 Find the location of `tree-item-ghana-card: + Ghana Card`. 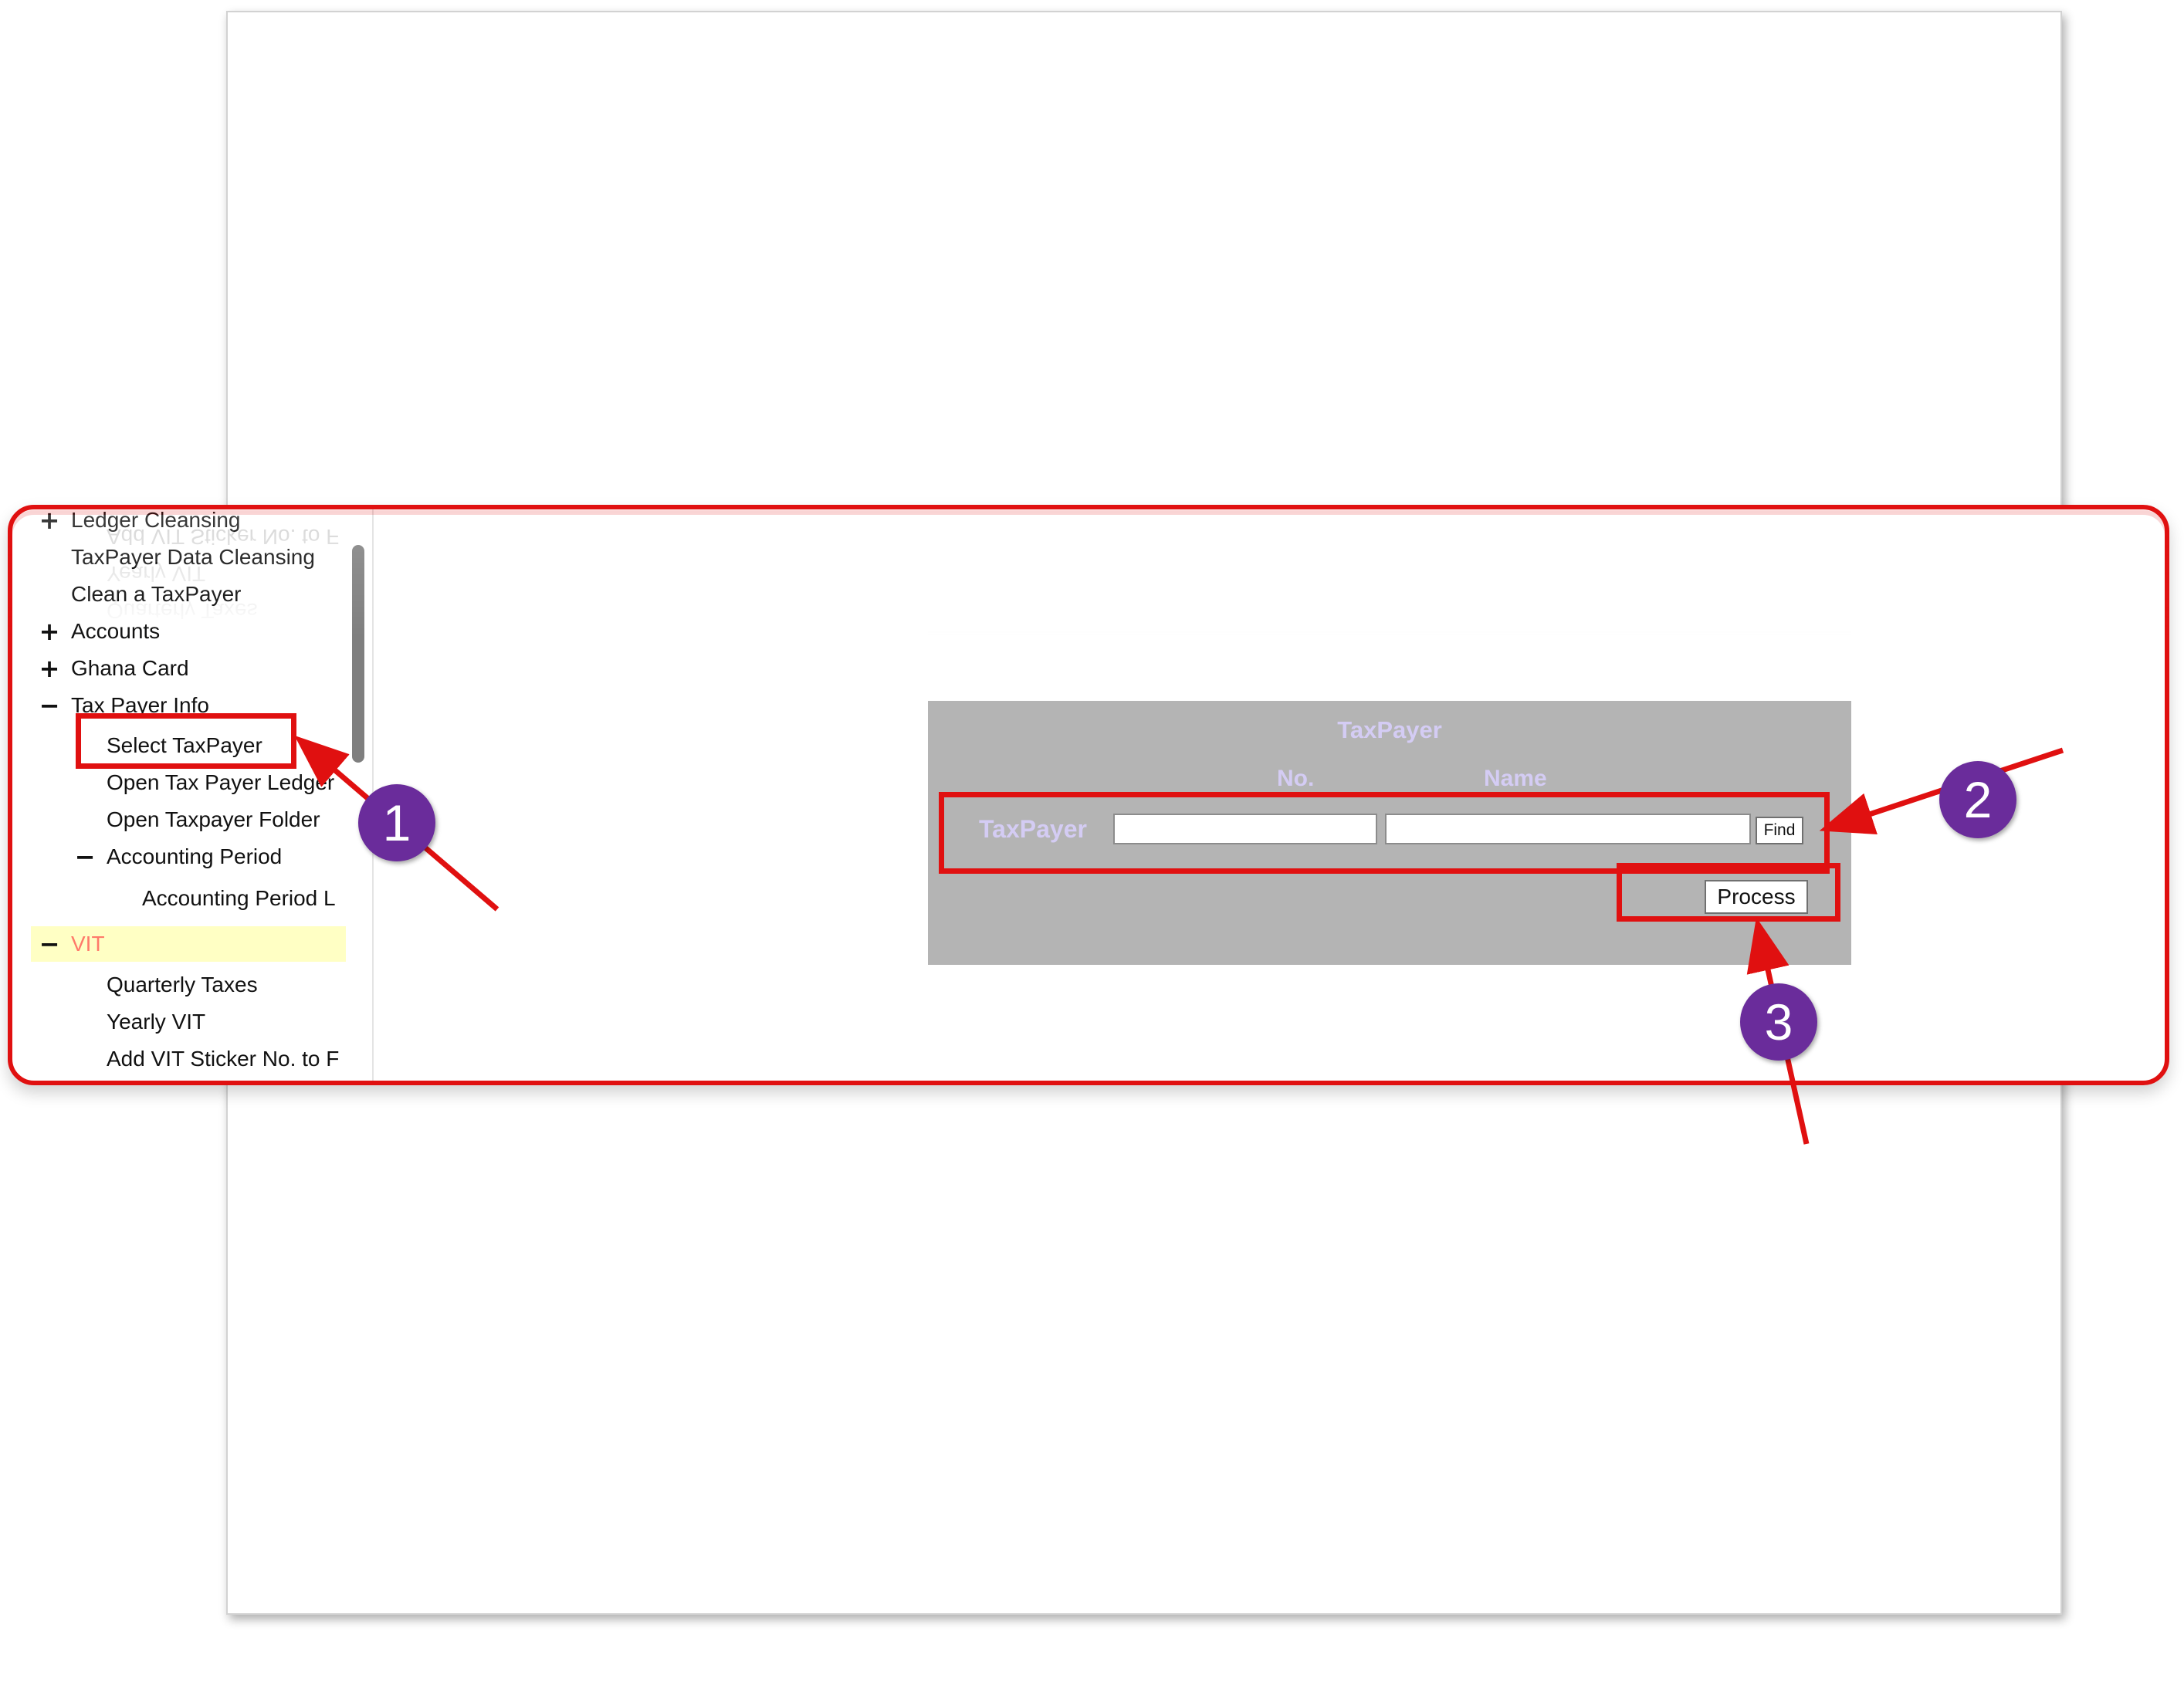

tree-item-ghana-card: + Ghana Card is located at coordinates (189, 668).